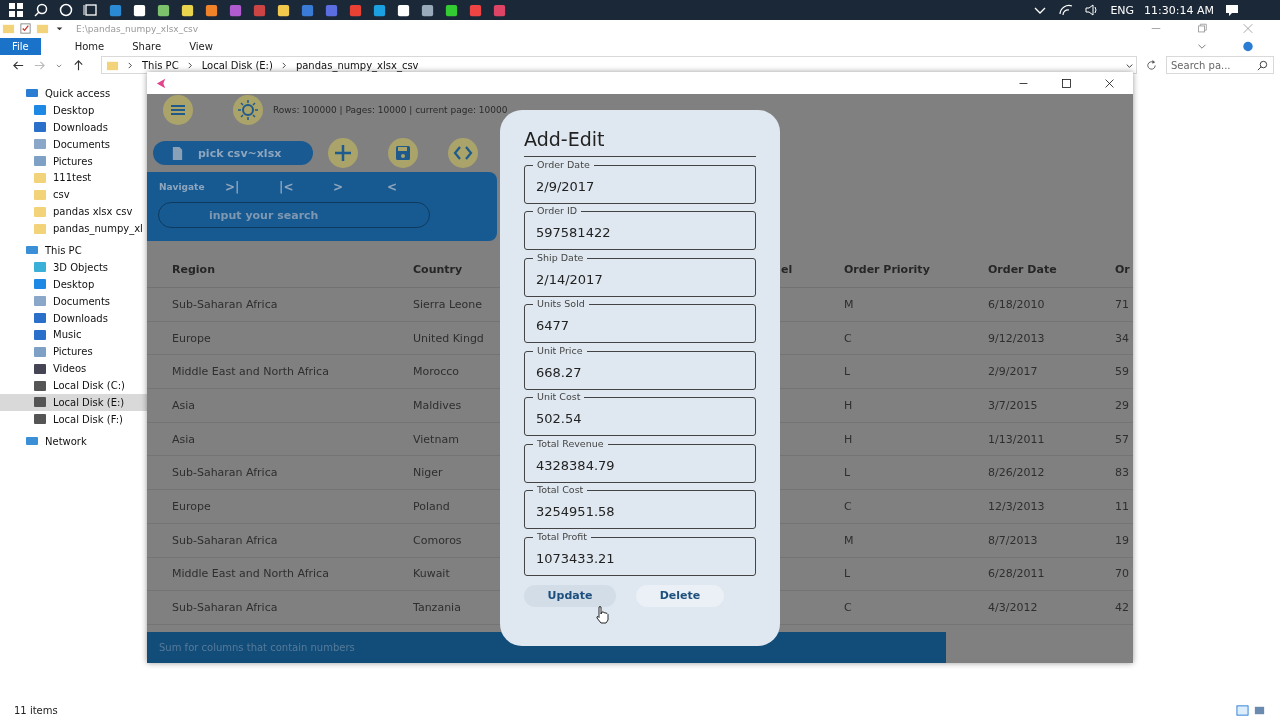 The width and height of the screenshot is (1280, 720). I want to click on table-cell: 8/26/2012, so click(1016, 473).